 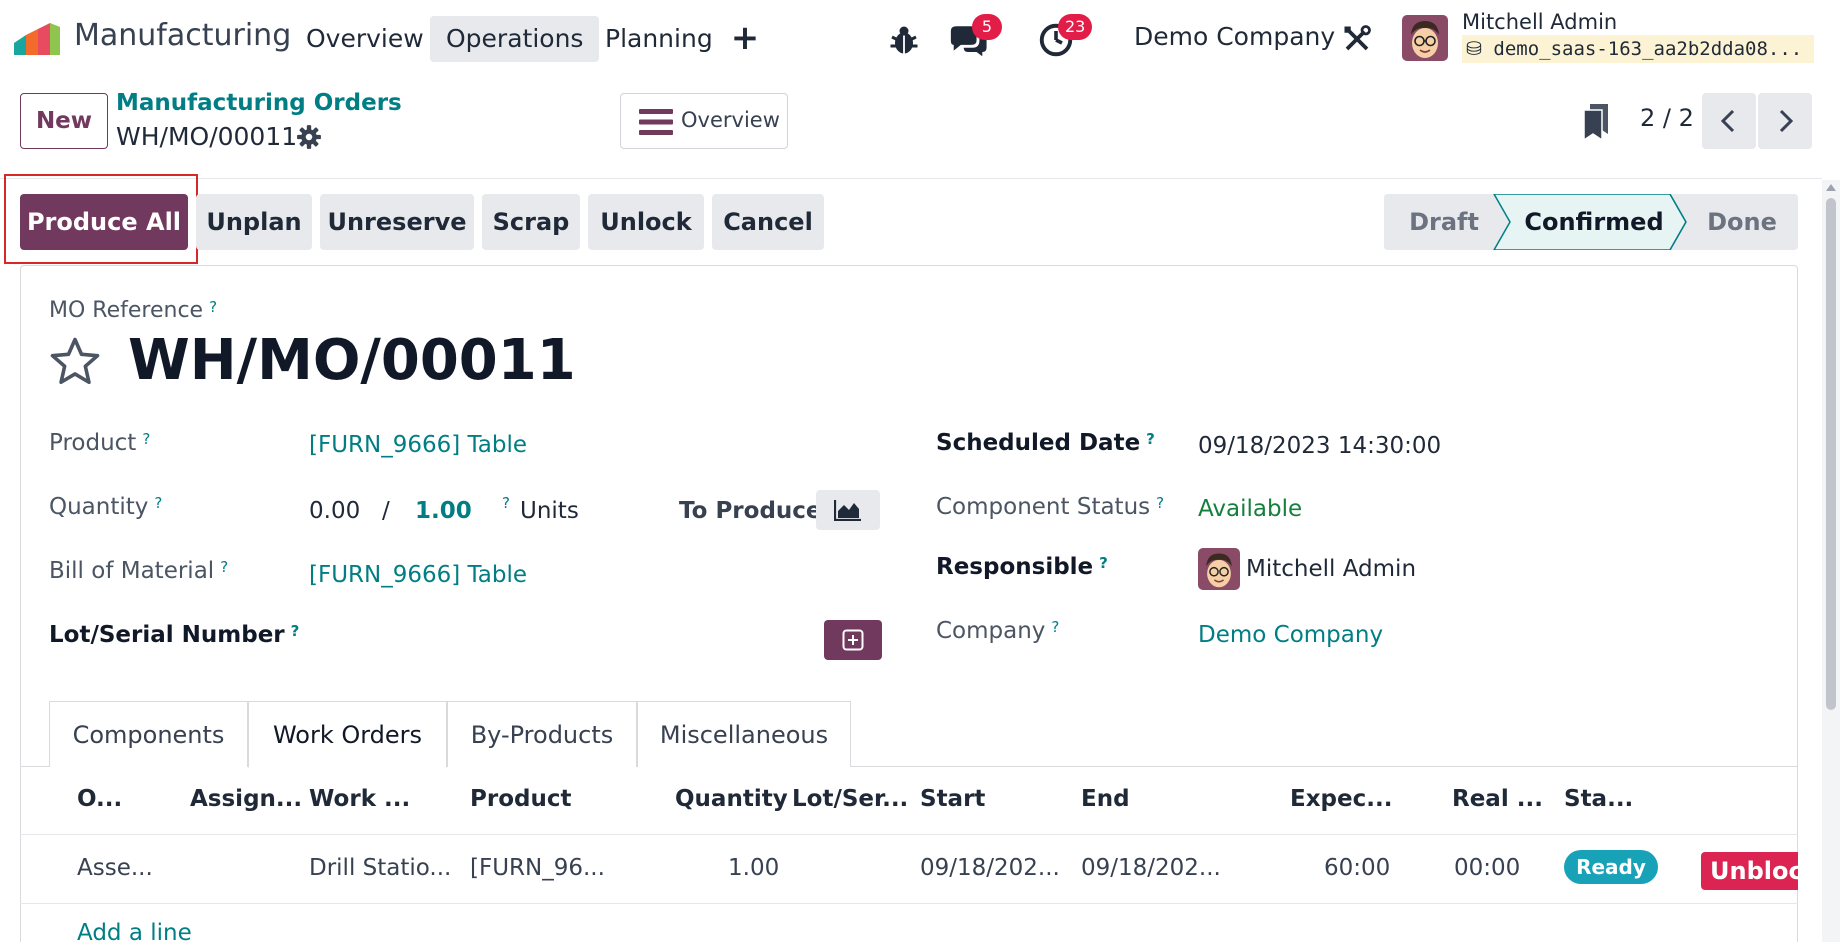 I want to click on quantity-label: Quantity?, so click(x=105, y=507).